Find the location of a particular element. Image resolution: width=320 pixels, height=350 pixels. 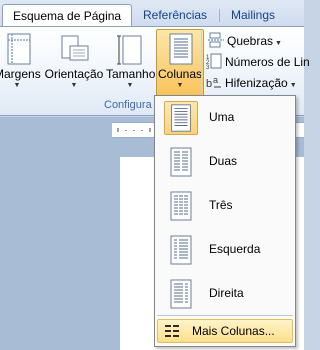

right-column-icon is located at coordinates (181, 294).